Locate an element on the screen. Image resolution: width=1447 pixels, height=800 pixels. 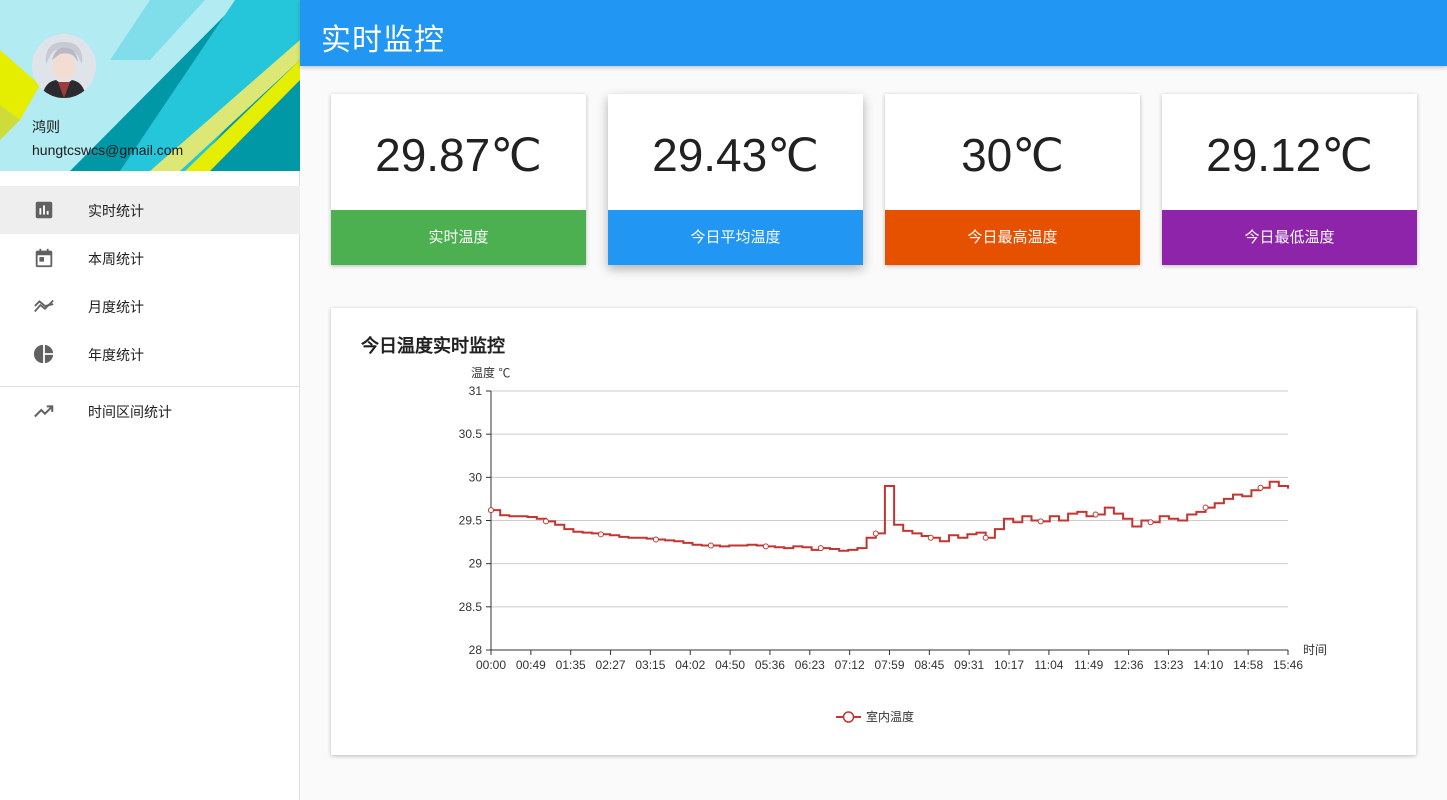
nav-item-label: 月度统计 is located at coordinates (116, 308).